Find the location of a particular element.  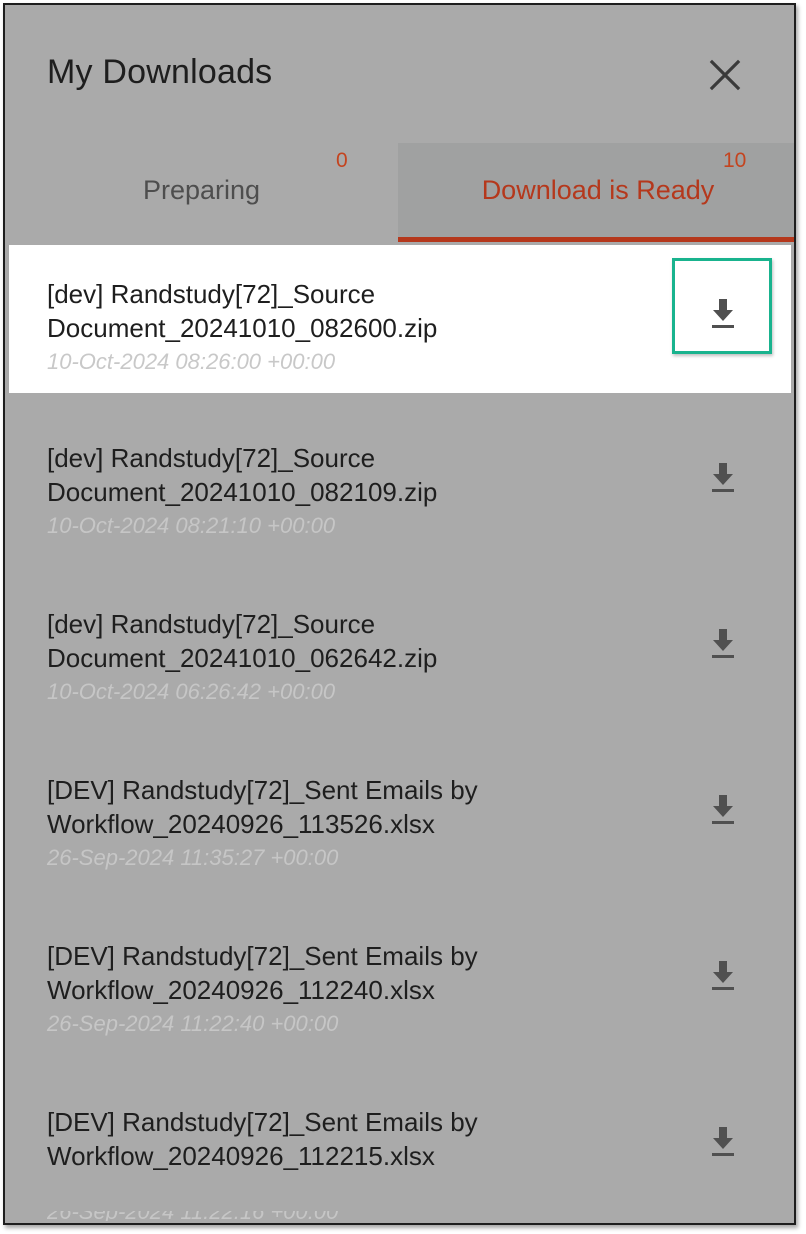

file-date: 26-Sep-2024 11:35:27 +00:00 is located at coordinates (193, 857).